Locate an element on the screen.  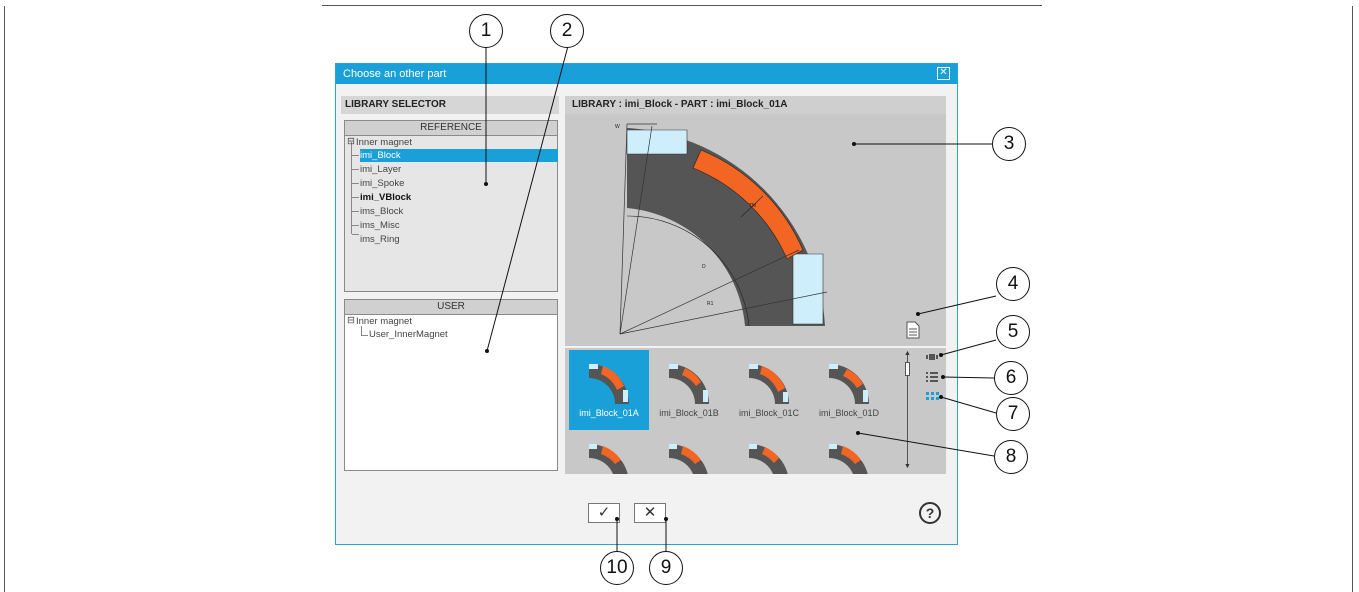
callout-10: 10 is located at coordinates (617, 568).